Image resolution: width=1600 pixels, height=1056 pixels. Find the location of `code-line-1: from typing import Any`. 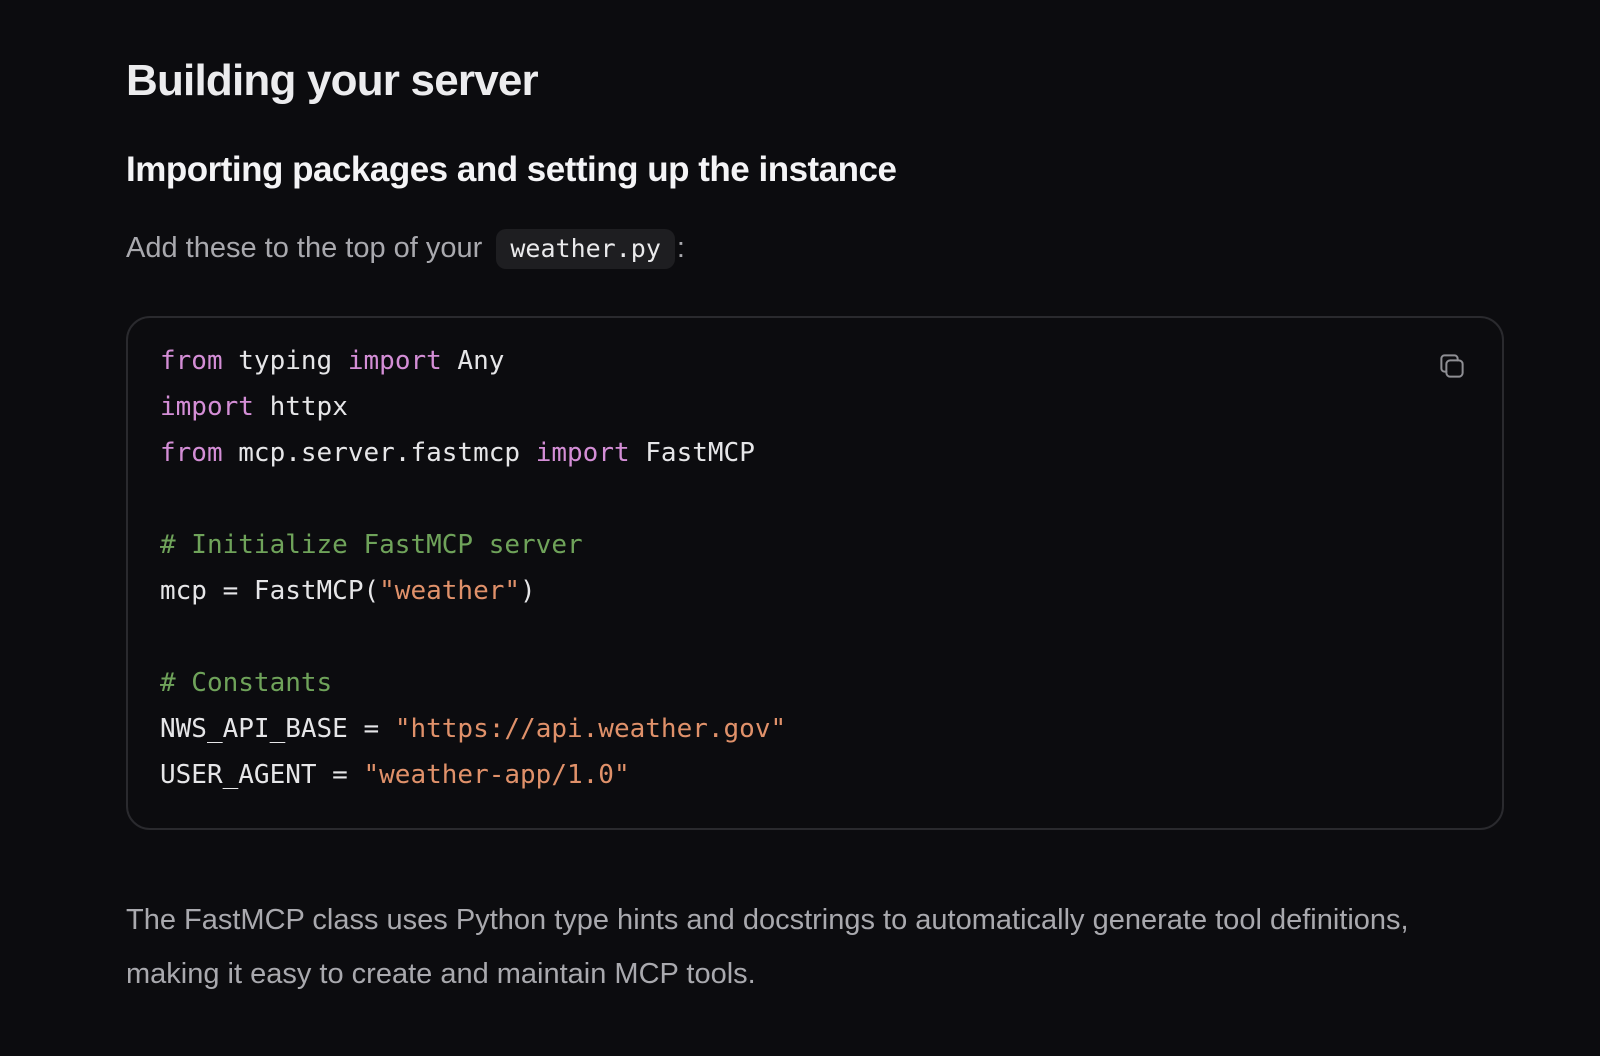

code-line-1: from typing import Any is located at coordinates (332, 361).